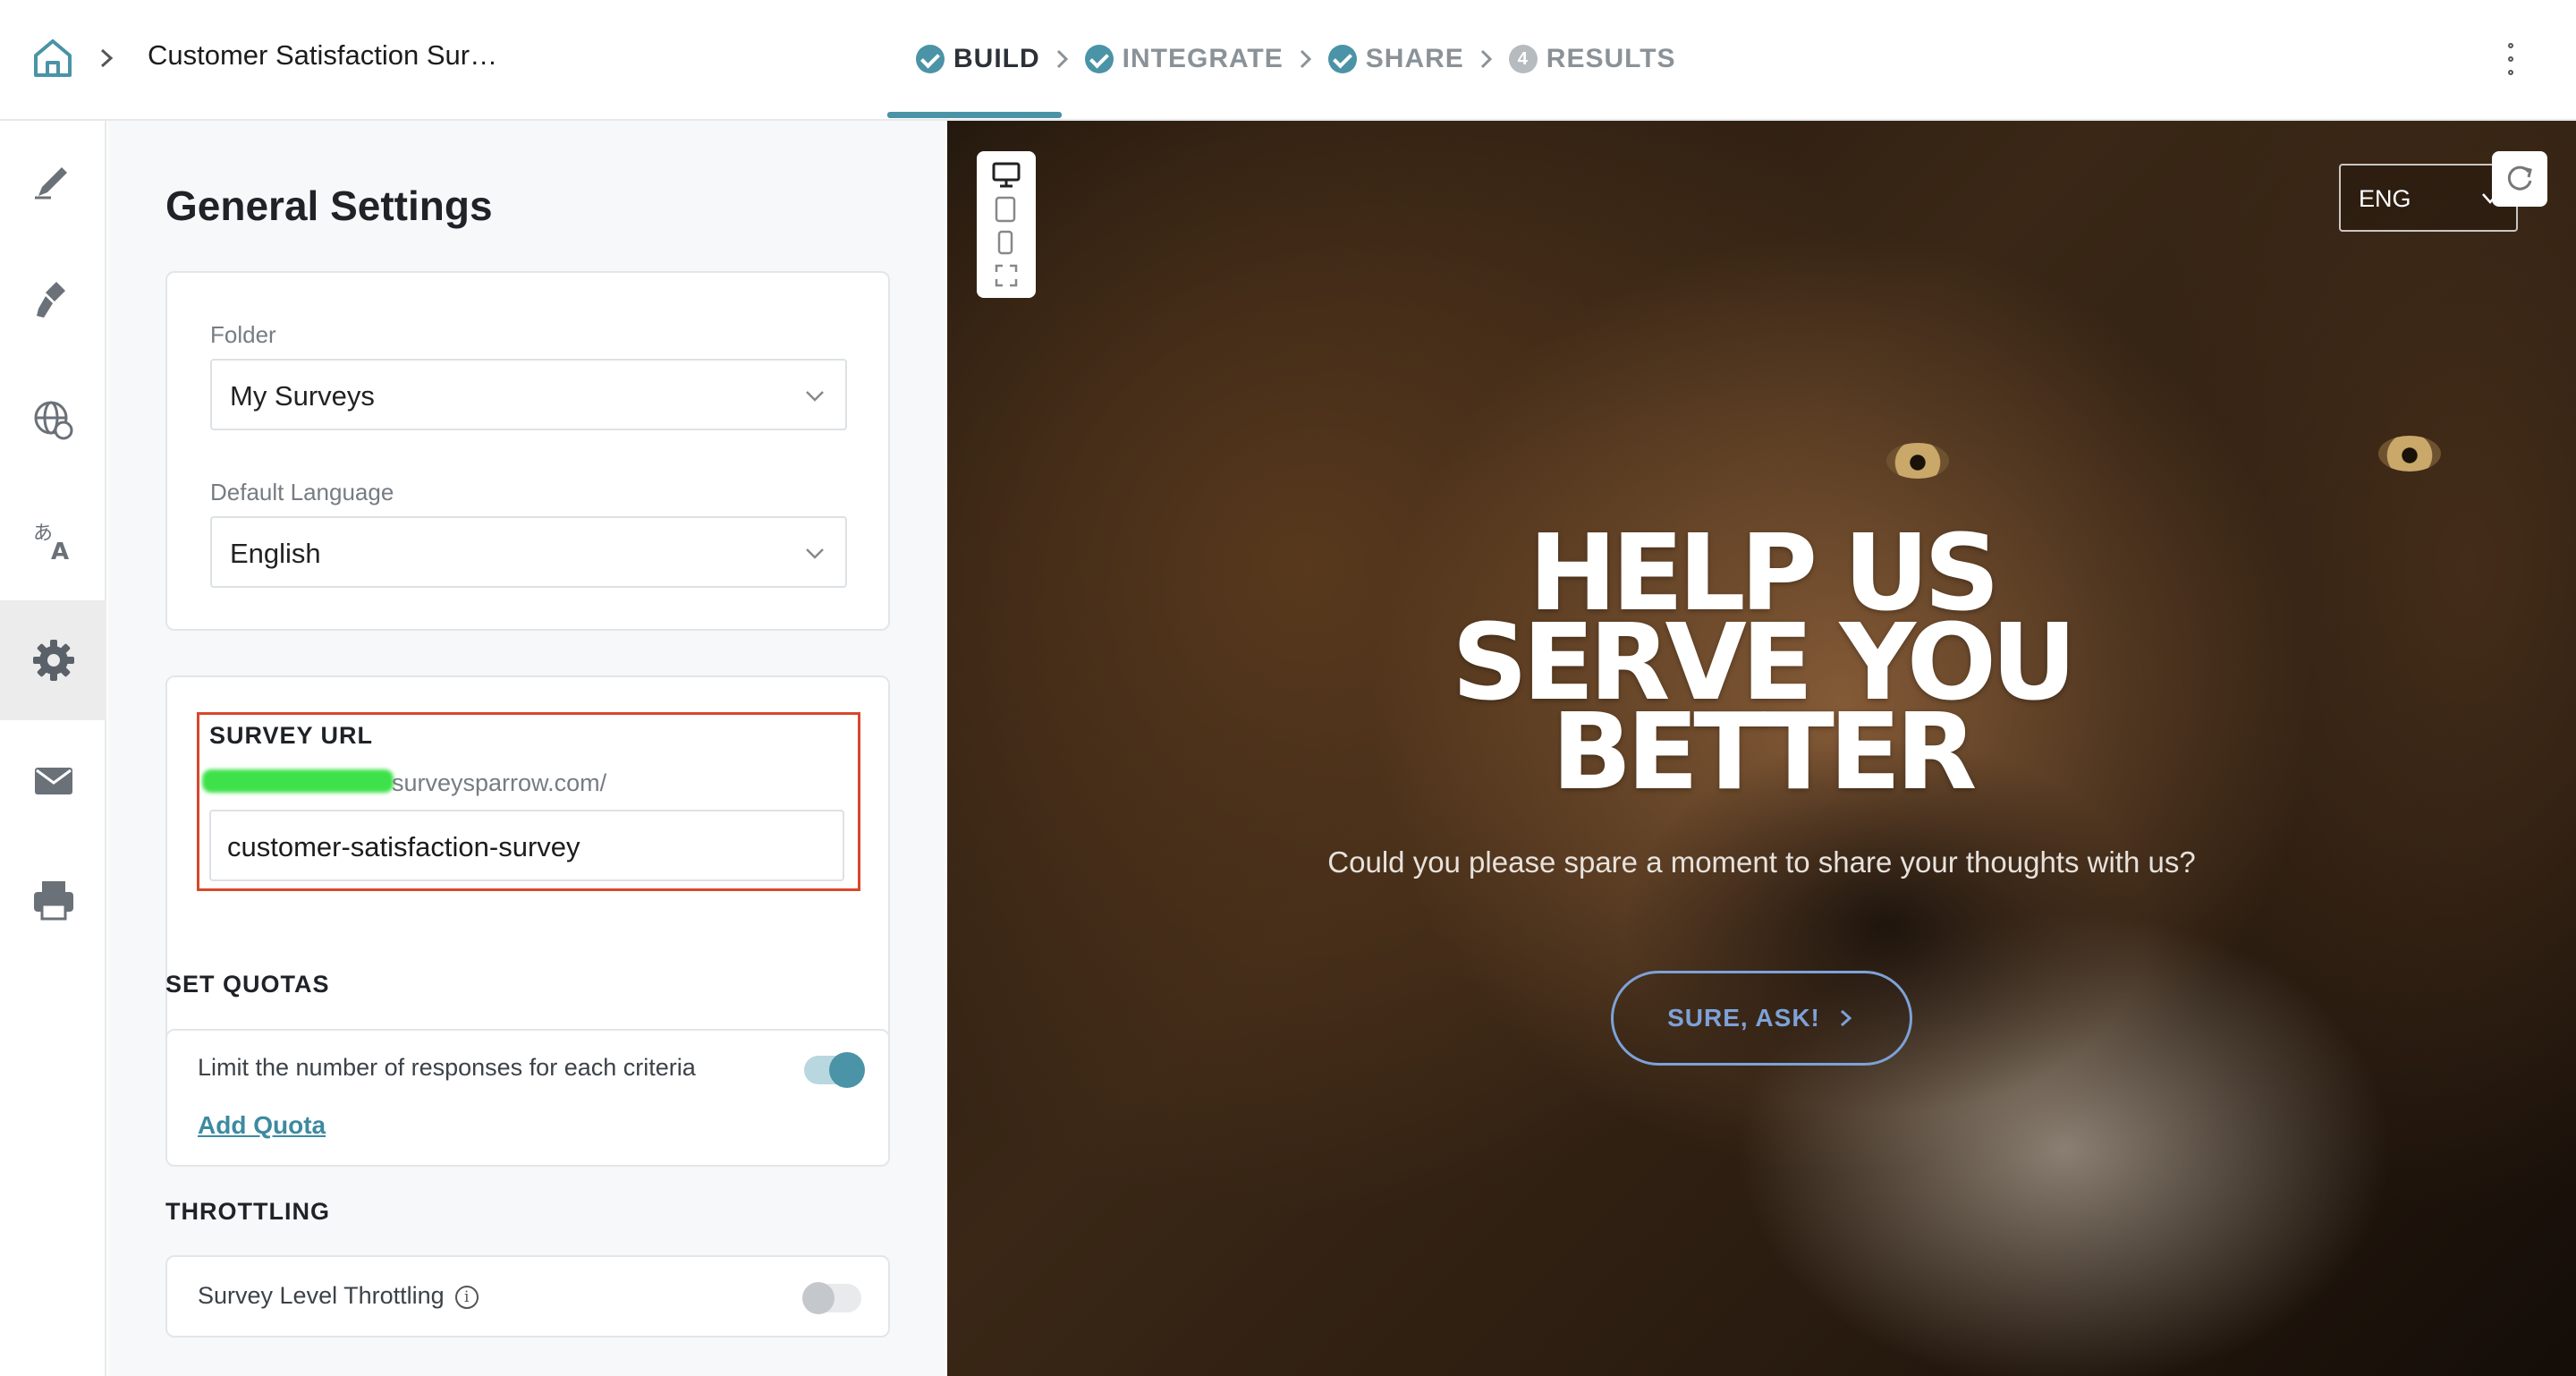  What do you see at coordinates (321, 1296) in the screenshot?
I see `throttling-label: Survey Level Throttling` at bounding box center [321, 1296].